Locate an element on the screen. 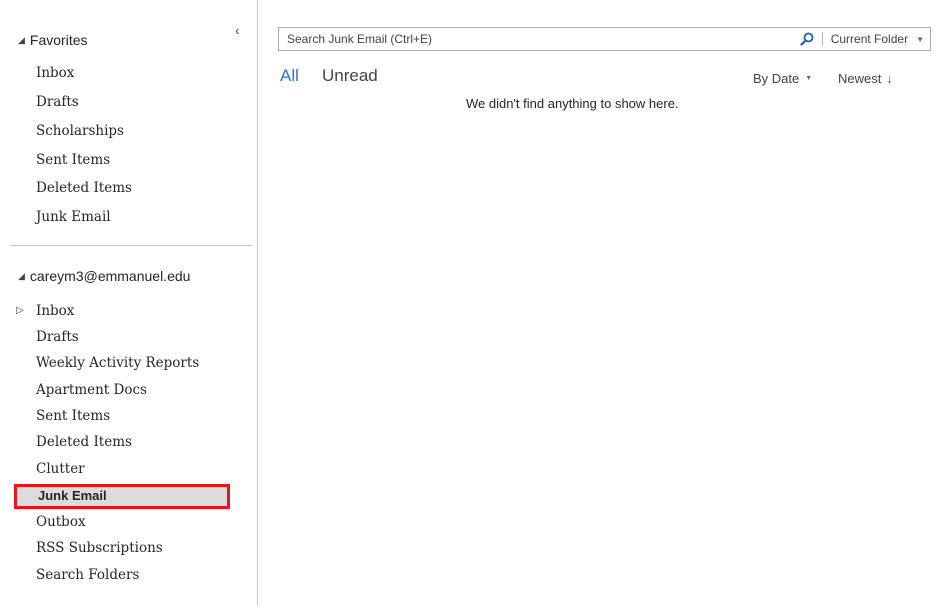  sort-by-label: By Date is located at coordinates (776, 78).